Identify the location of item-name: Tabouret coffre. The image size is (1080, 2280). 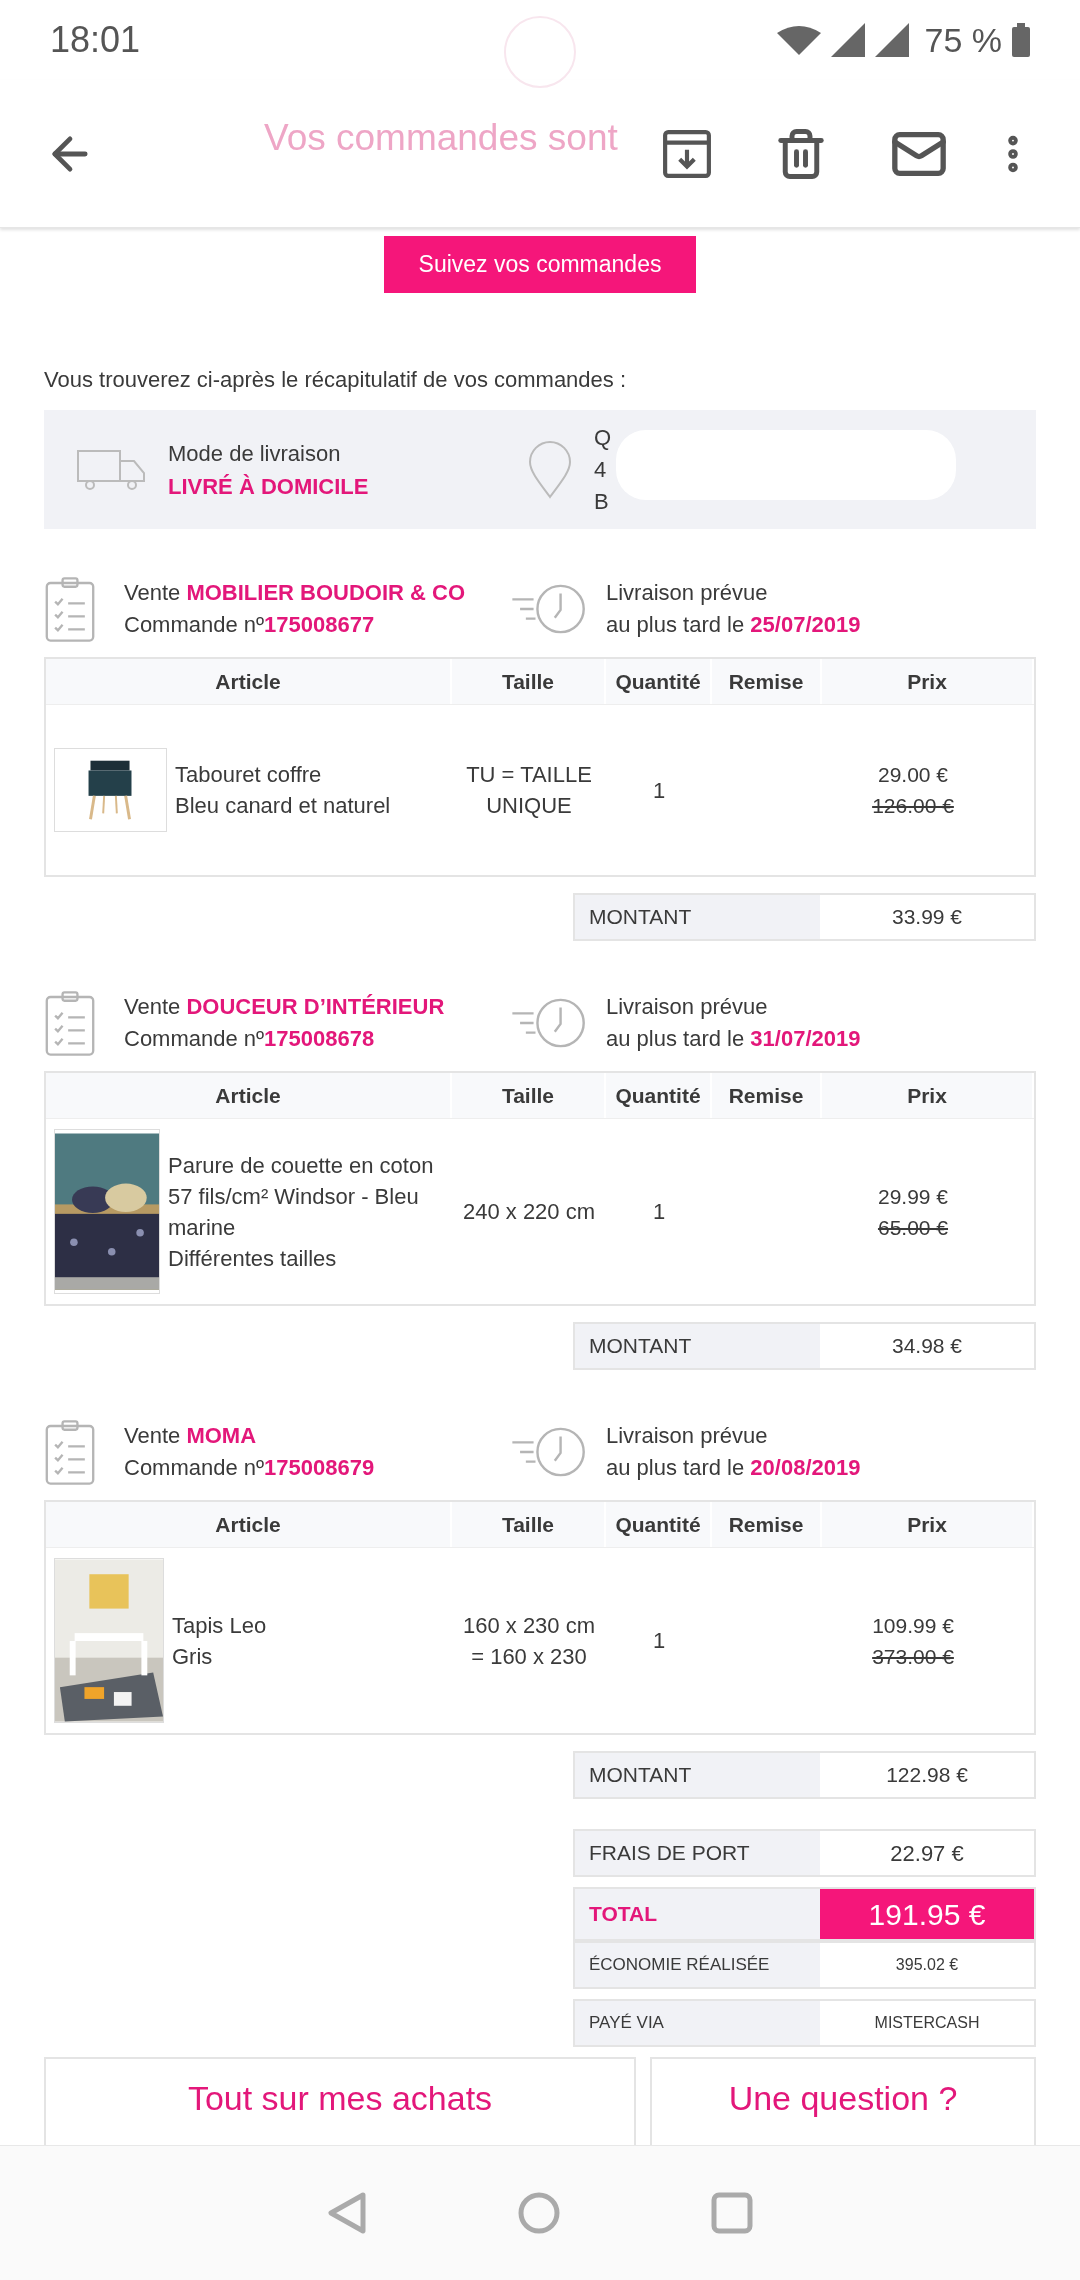
(249, 775).